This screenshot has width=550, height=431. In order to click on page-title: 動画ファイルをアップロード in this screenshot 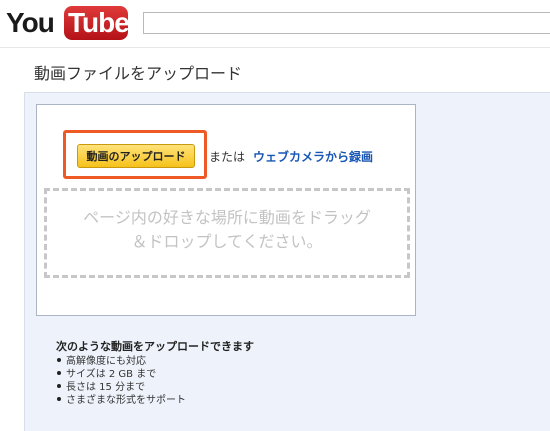, I will do `click(138, 73)`.